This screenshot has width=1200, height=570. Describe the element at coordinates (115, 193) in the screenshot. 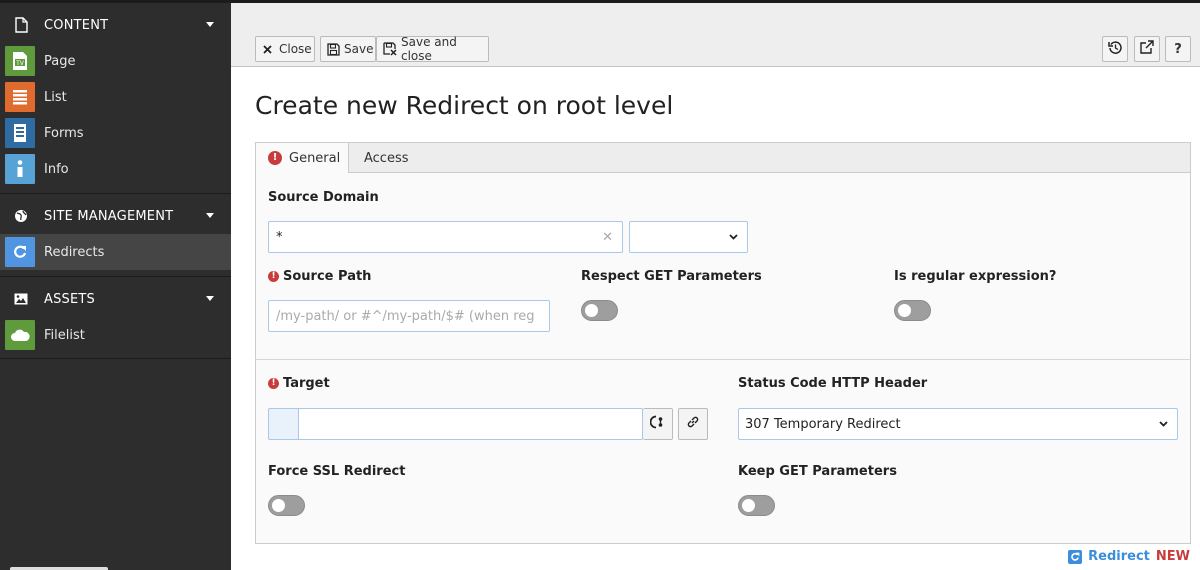

I see `sidebar-divider` at that location.